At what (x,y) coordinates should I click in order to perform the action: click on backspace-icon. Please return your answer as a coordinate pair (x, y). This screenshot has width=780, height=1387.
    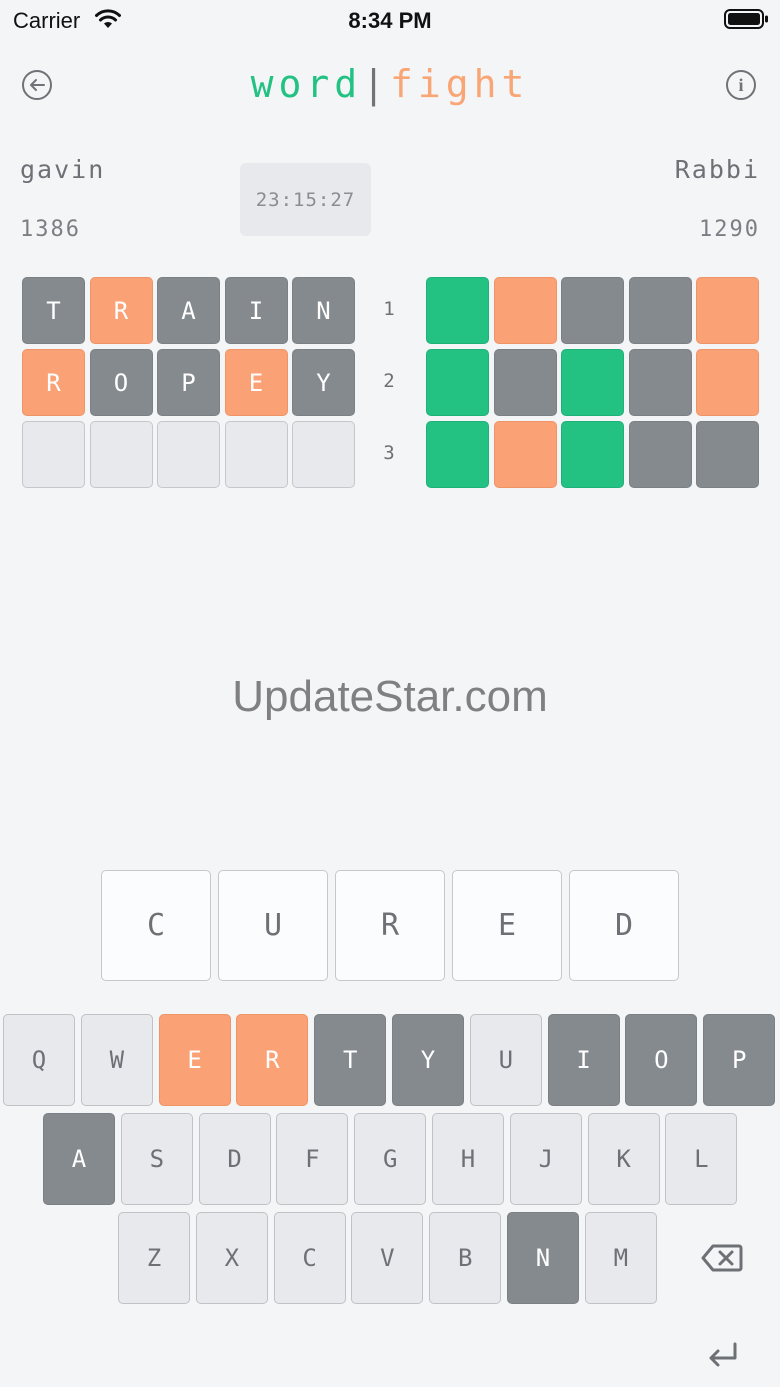
    Looking at the image, I should click on (722, 1258).